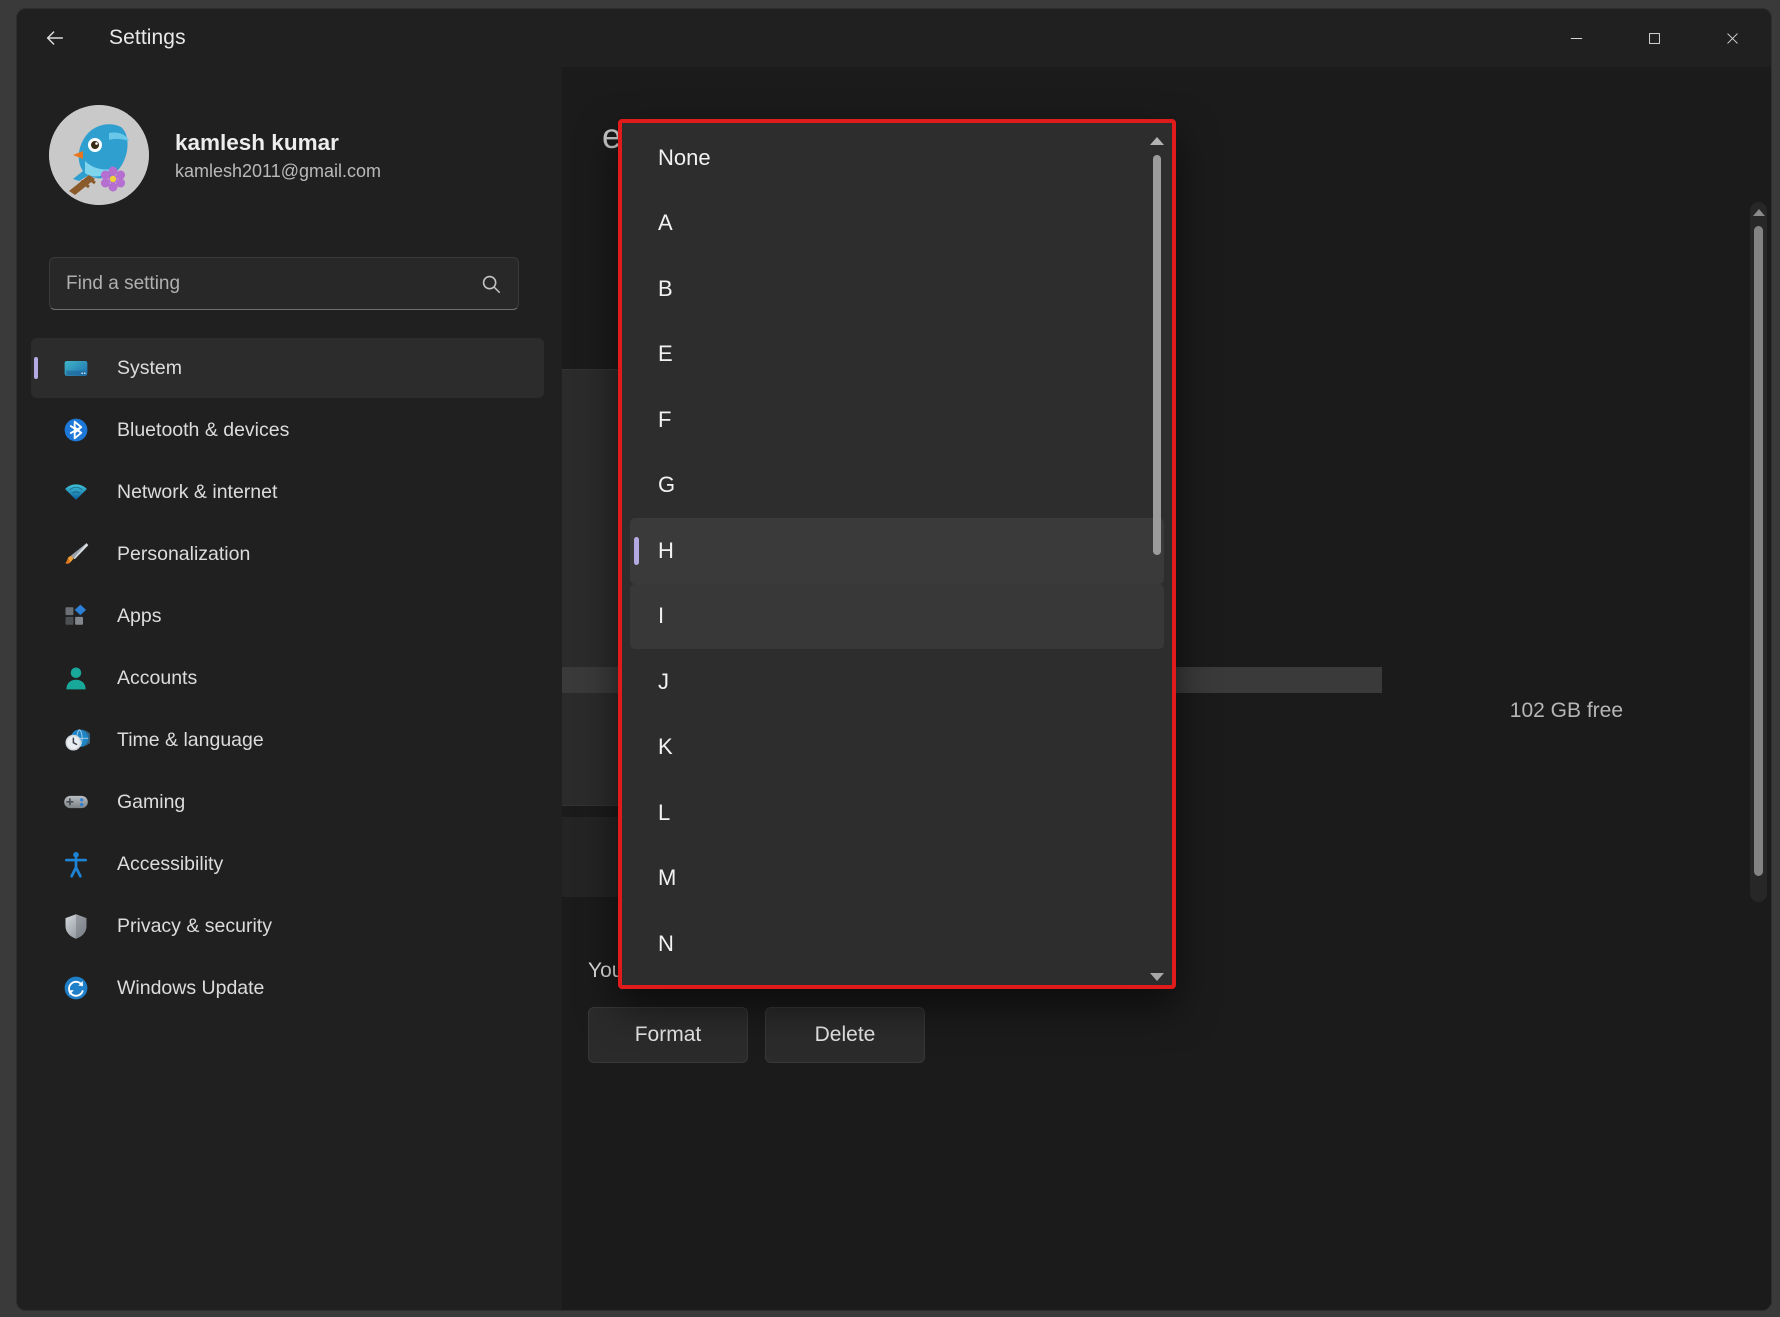  What do you see at coordinates (273, 283) in the screenshot?
I see `search-input` at bounding box center [273, 283].